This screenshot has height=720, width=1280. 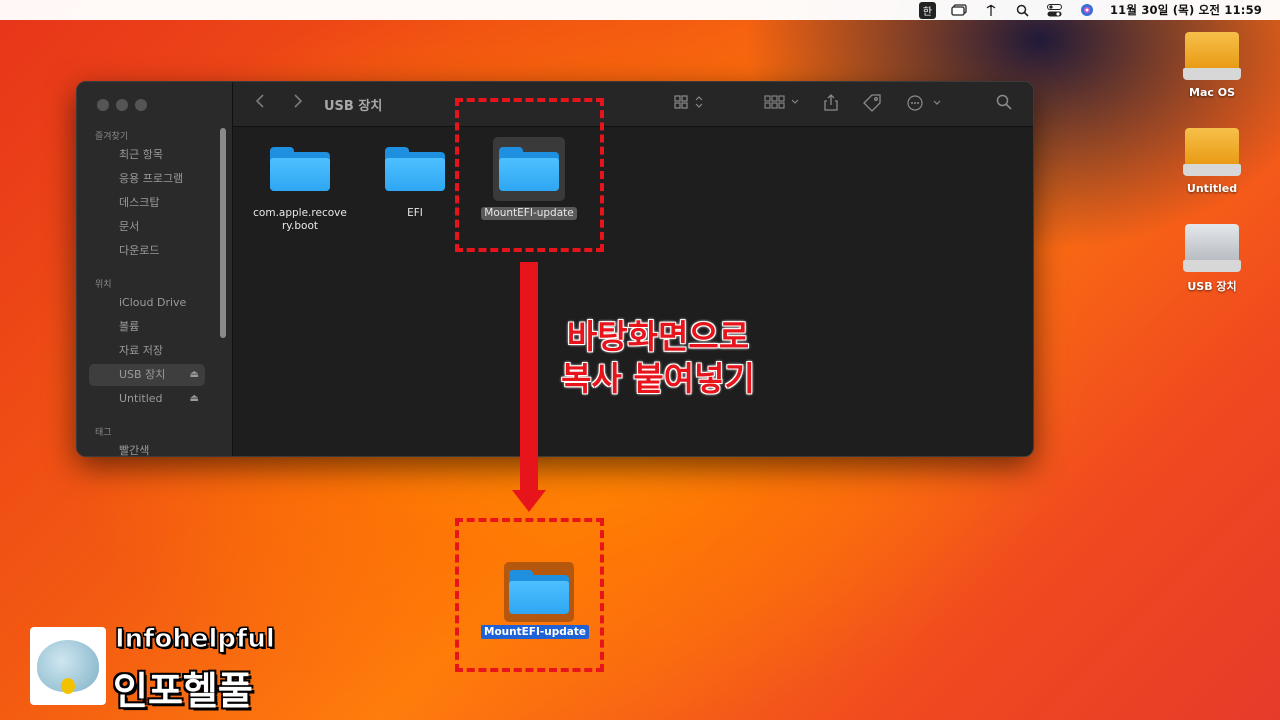 I want to click on brand-logo, so click(x=68, y=666).